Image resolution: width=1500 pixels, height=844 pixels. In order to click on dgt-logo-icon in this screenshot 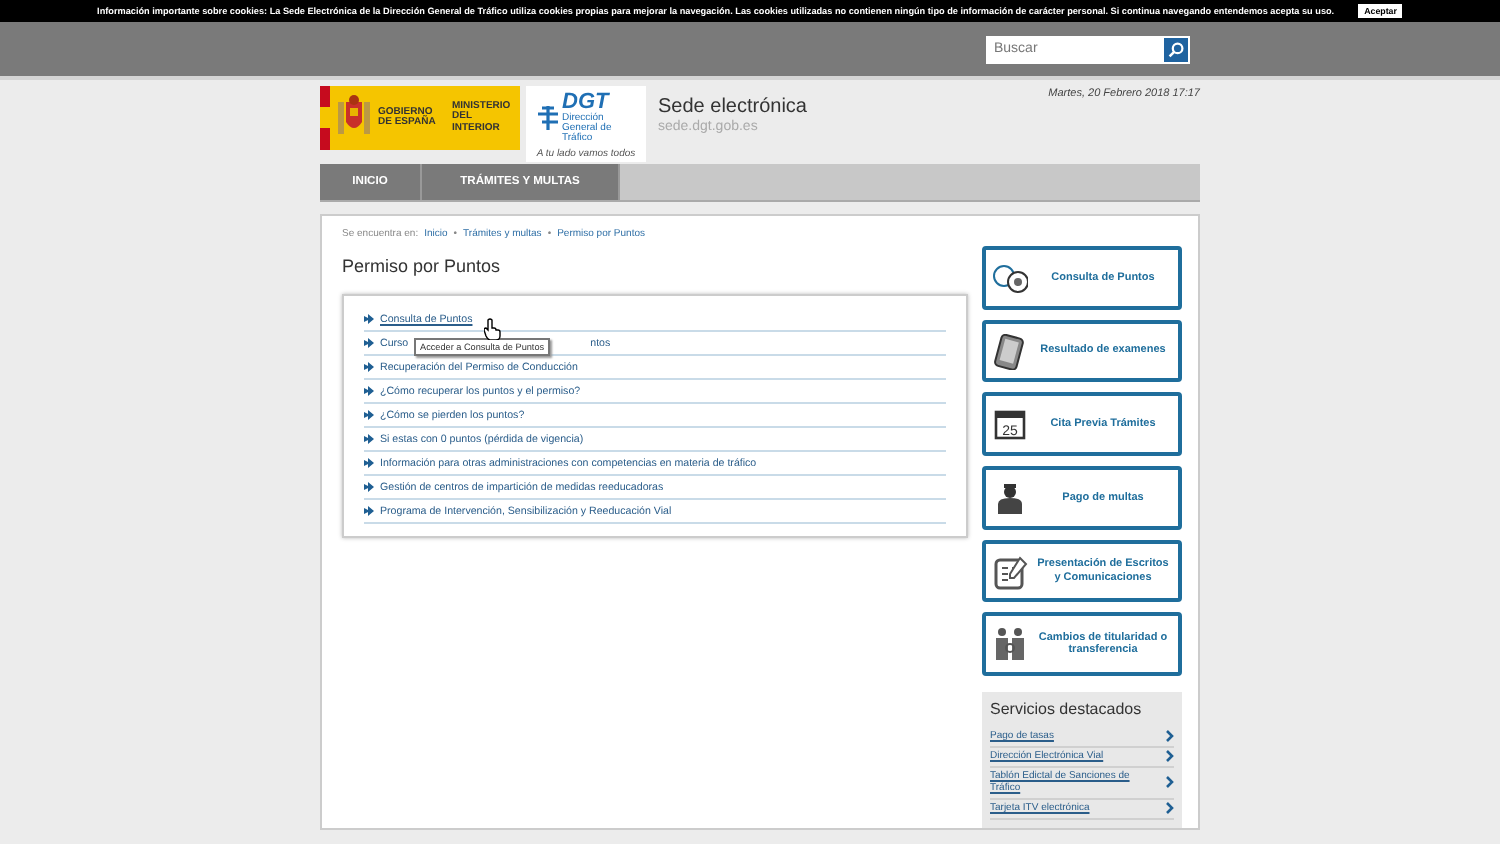, I will do `click(548, 117)`.